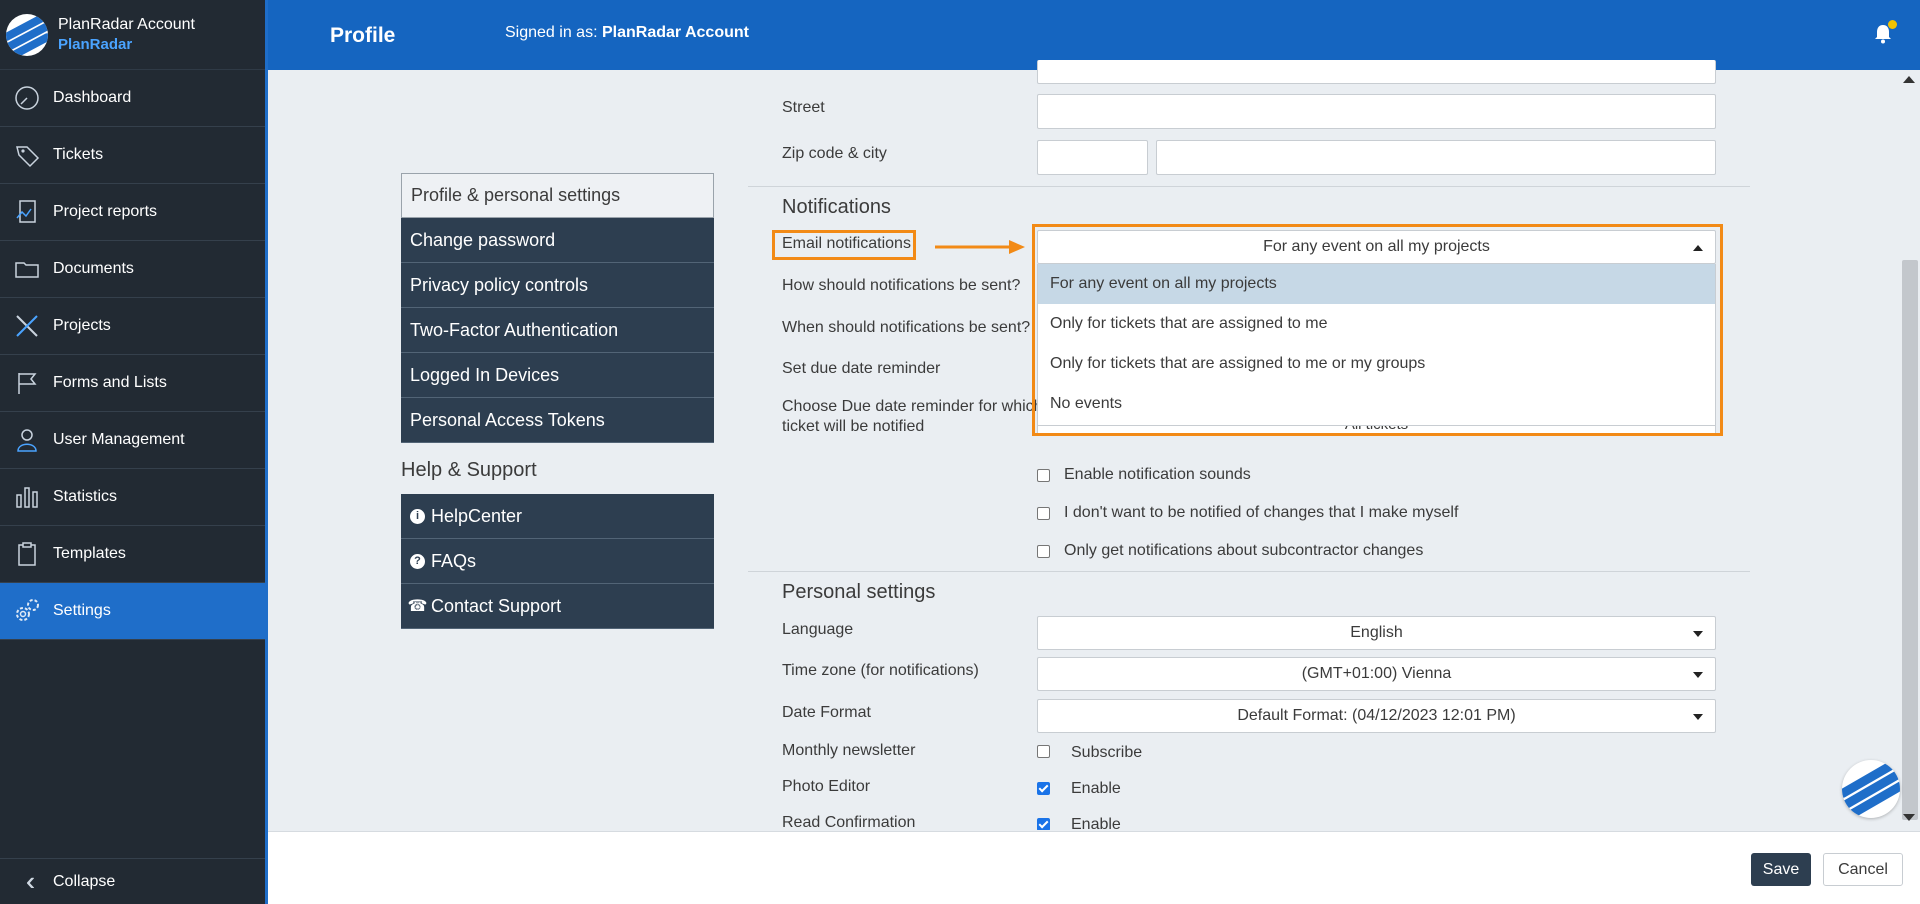  What do you see at coordinates (78, 154) in the screenshot?
I see `sidebar-item-label: Tickets` at bounding box center [78, 154].